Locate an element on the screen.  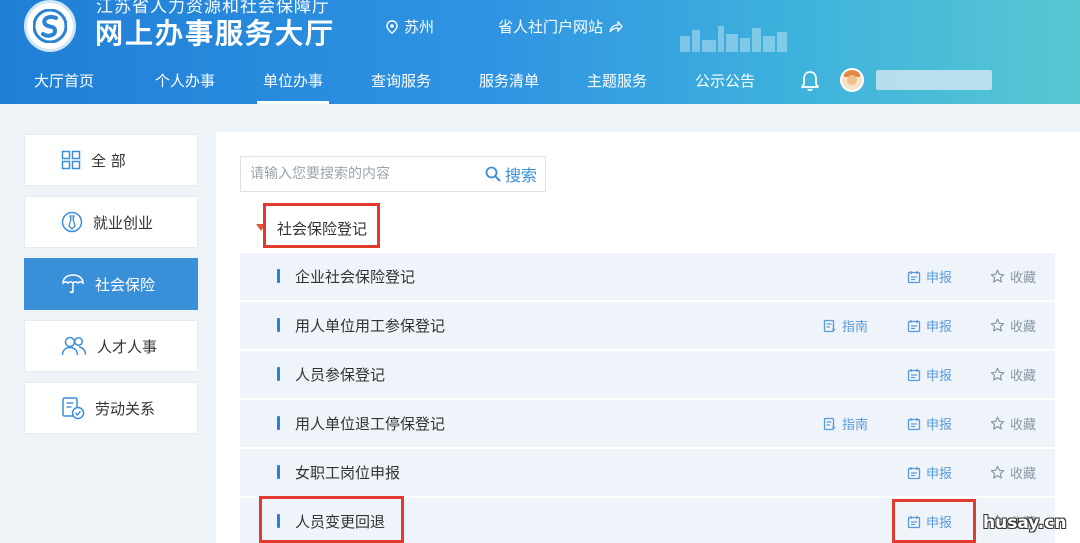
grid-icon is located at coordinates (71, 160).